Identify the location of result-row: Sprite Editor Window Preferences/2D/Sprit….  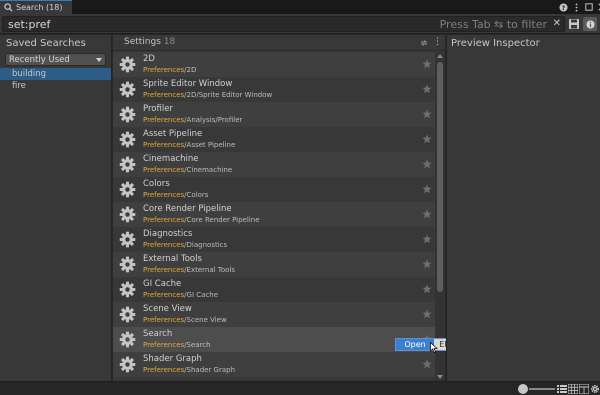
(274, 89).